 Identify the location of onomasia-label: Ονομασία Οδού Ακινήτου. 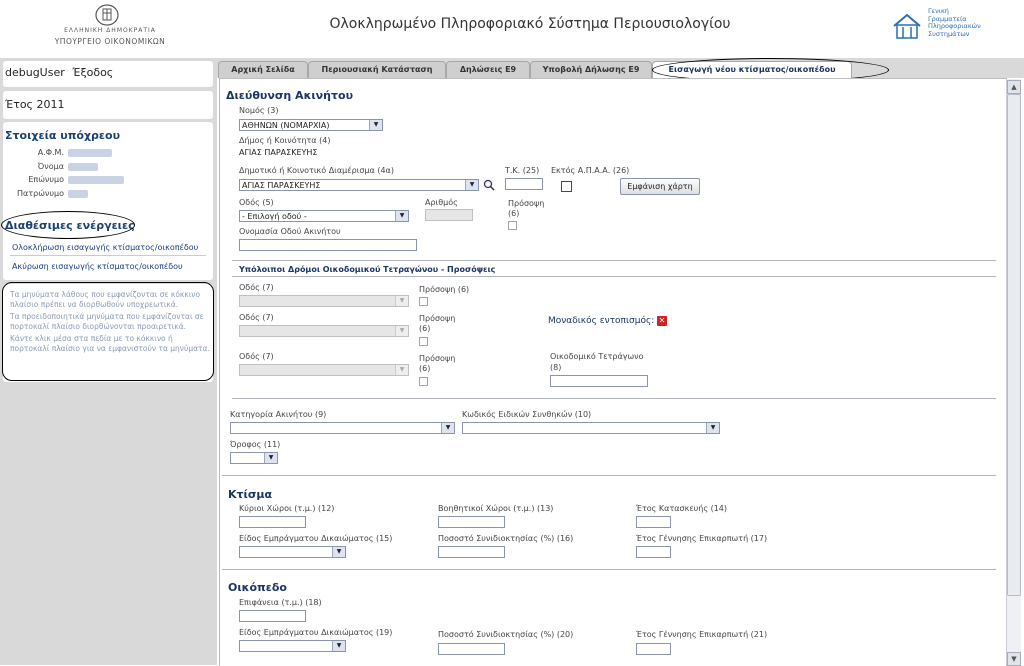
(290, 231).